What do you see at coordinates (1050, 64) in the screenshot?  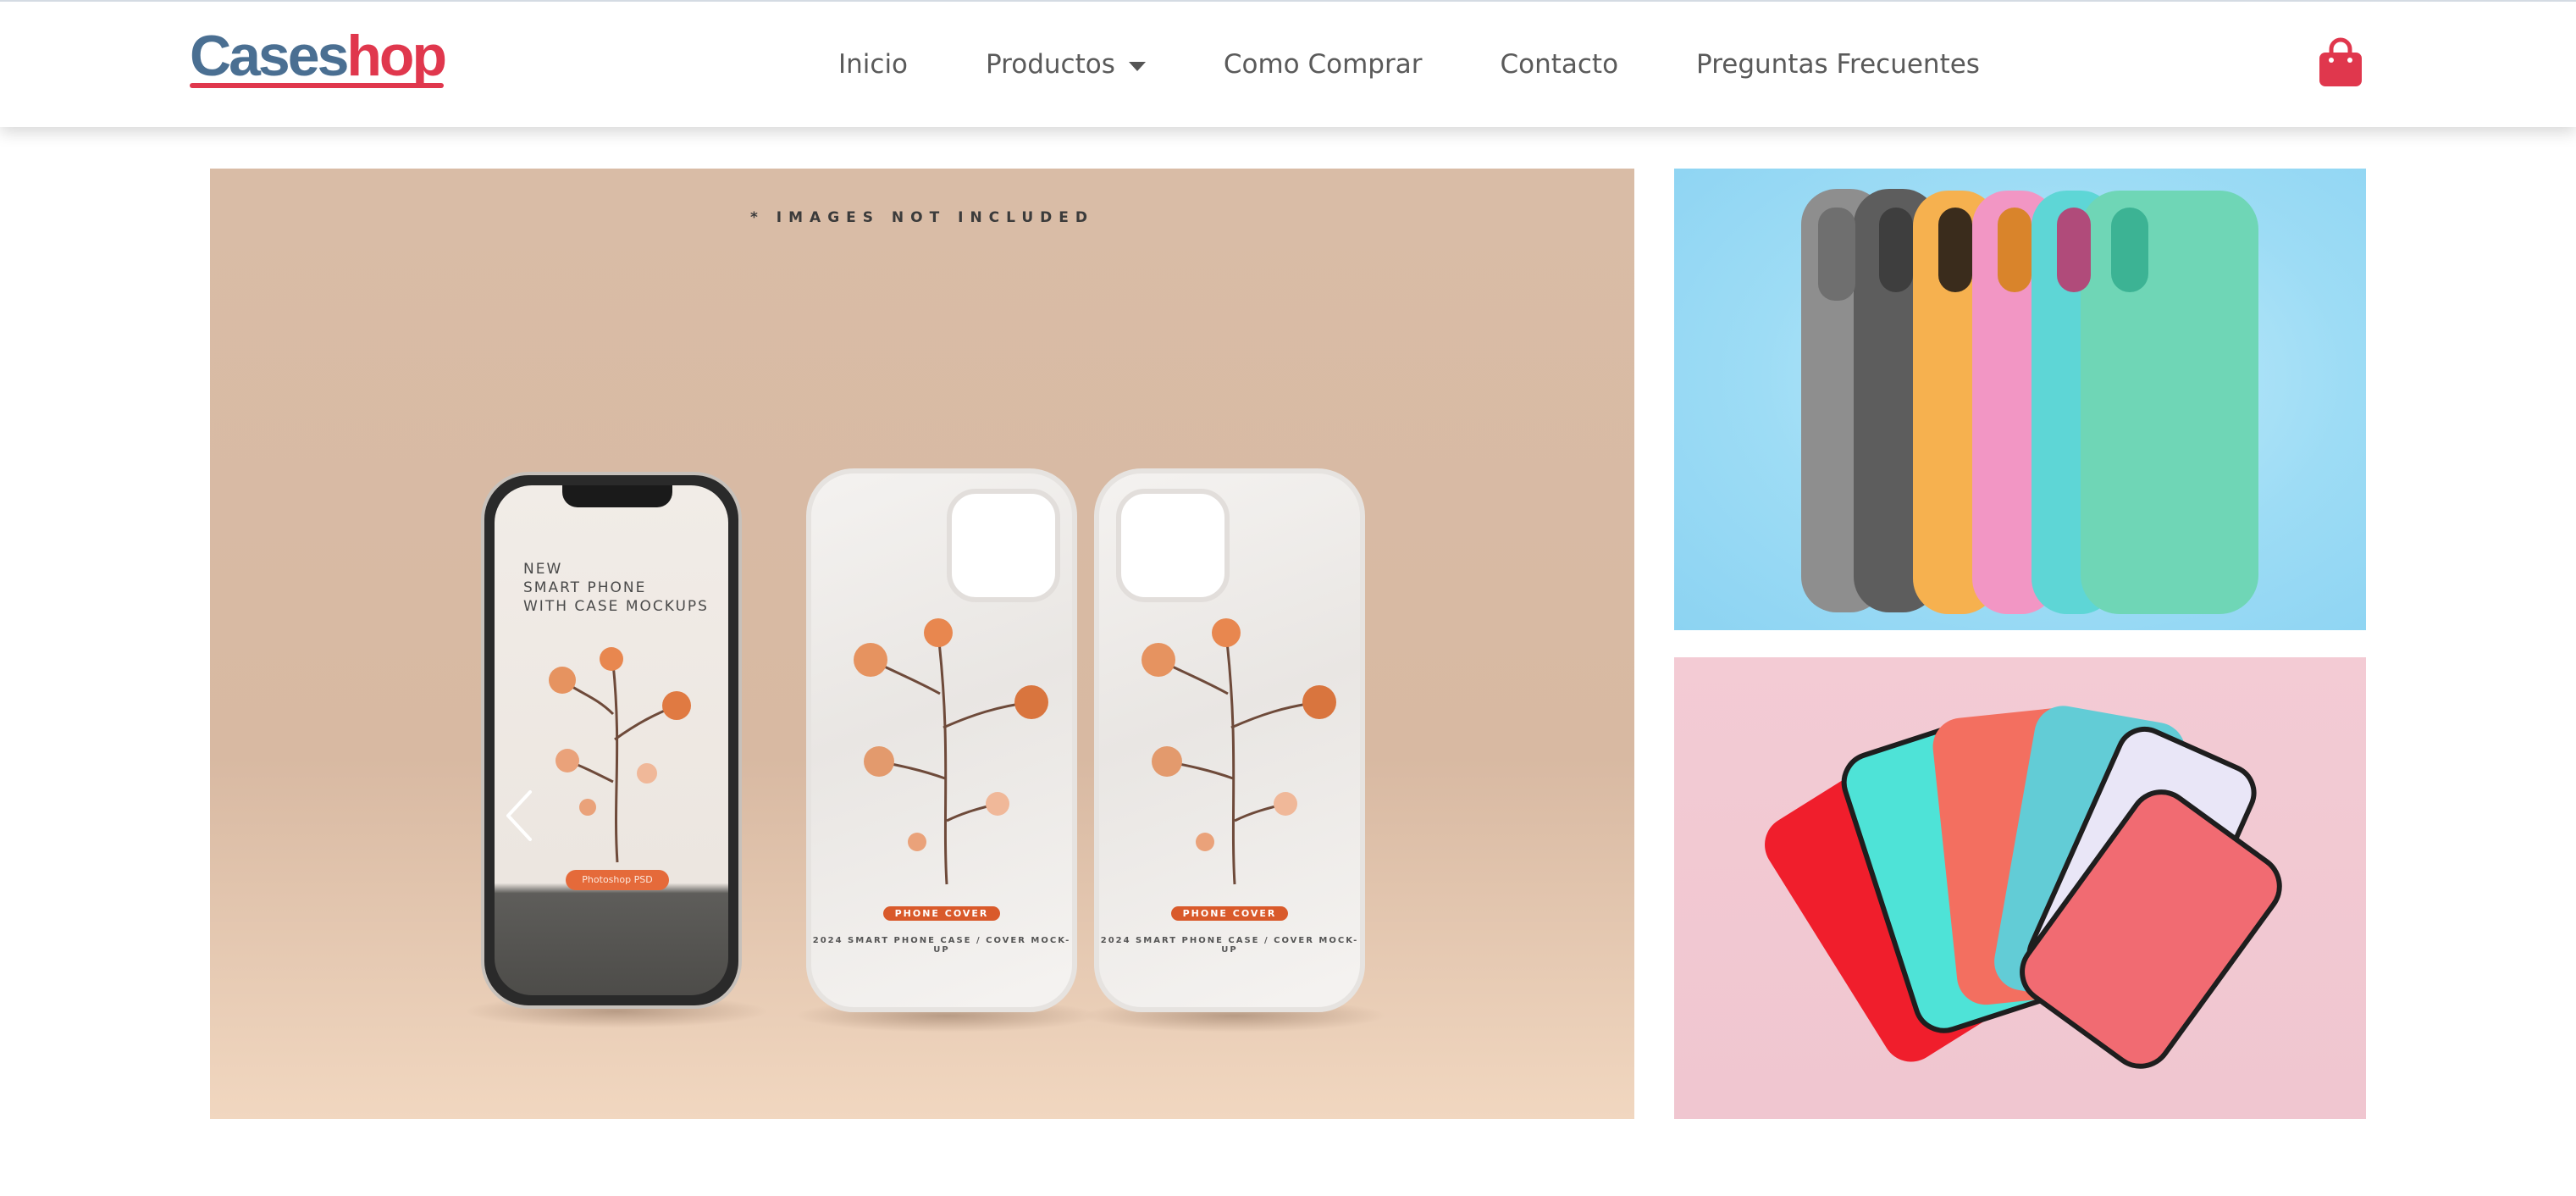 I see `nav-item-label: Productos` at bounding box center [1050, 64].